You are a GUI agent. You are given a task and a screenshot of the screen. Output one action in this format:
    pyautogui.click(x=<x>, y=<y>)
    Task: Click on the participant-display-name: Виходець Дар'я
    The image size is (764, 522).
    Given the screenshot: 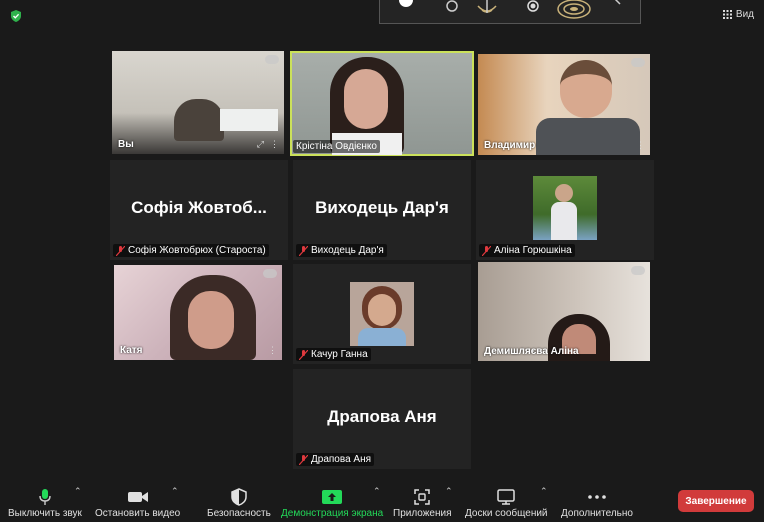 What is the action you would take?
    pyautogui.click(x=382, y=207)
    